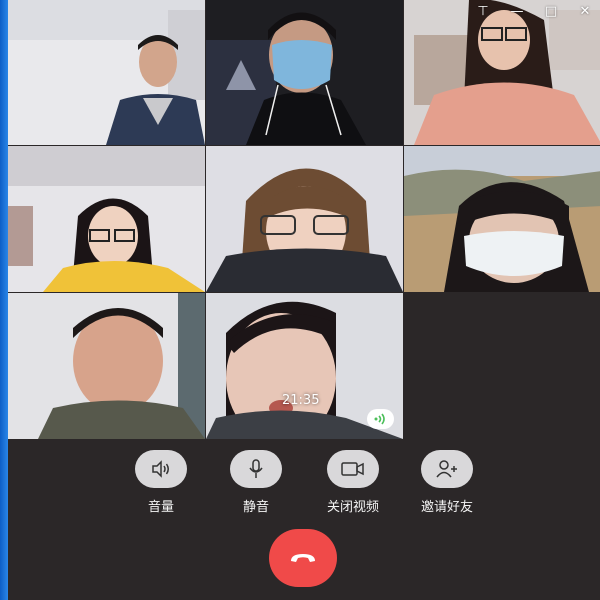 The image size is (600, 600). I want to click on microphone-icon, so click(256, 468).